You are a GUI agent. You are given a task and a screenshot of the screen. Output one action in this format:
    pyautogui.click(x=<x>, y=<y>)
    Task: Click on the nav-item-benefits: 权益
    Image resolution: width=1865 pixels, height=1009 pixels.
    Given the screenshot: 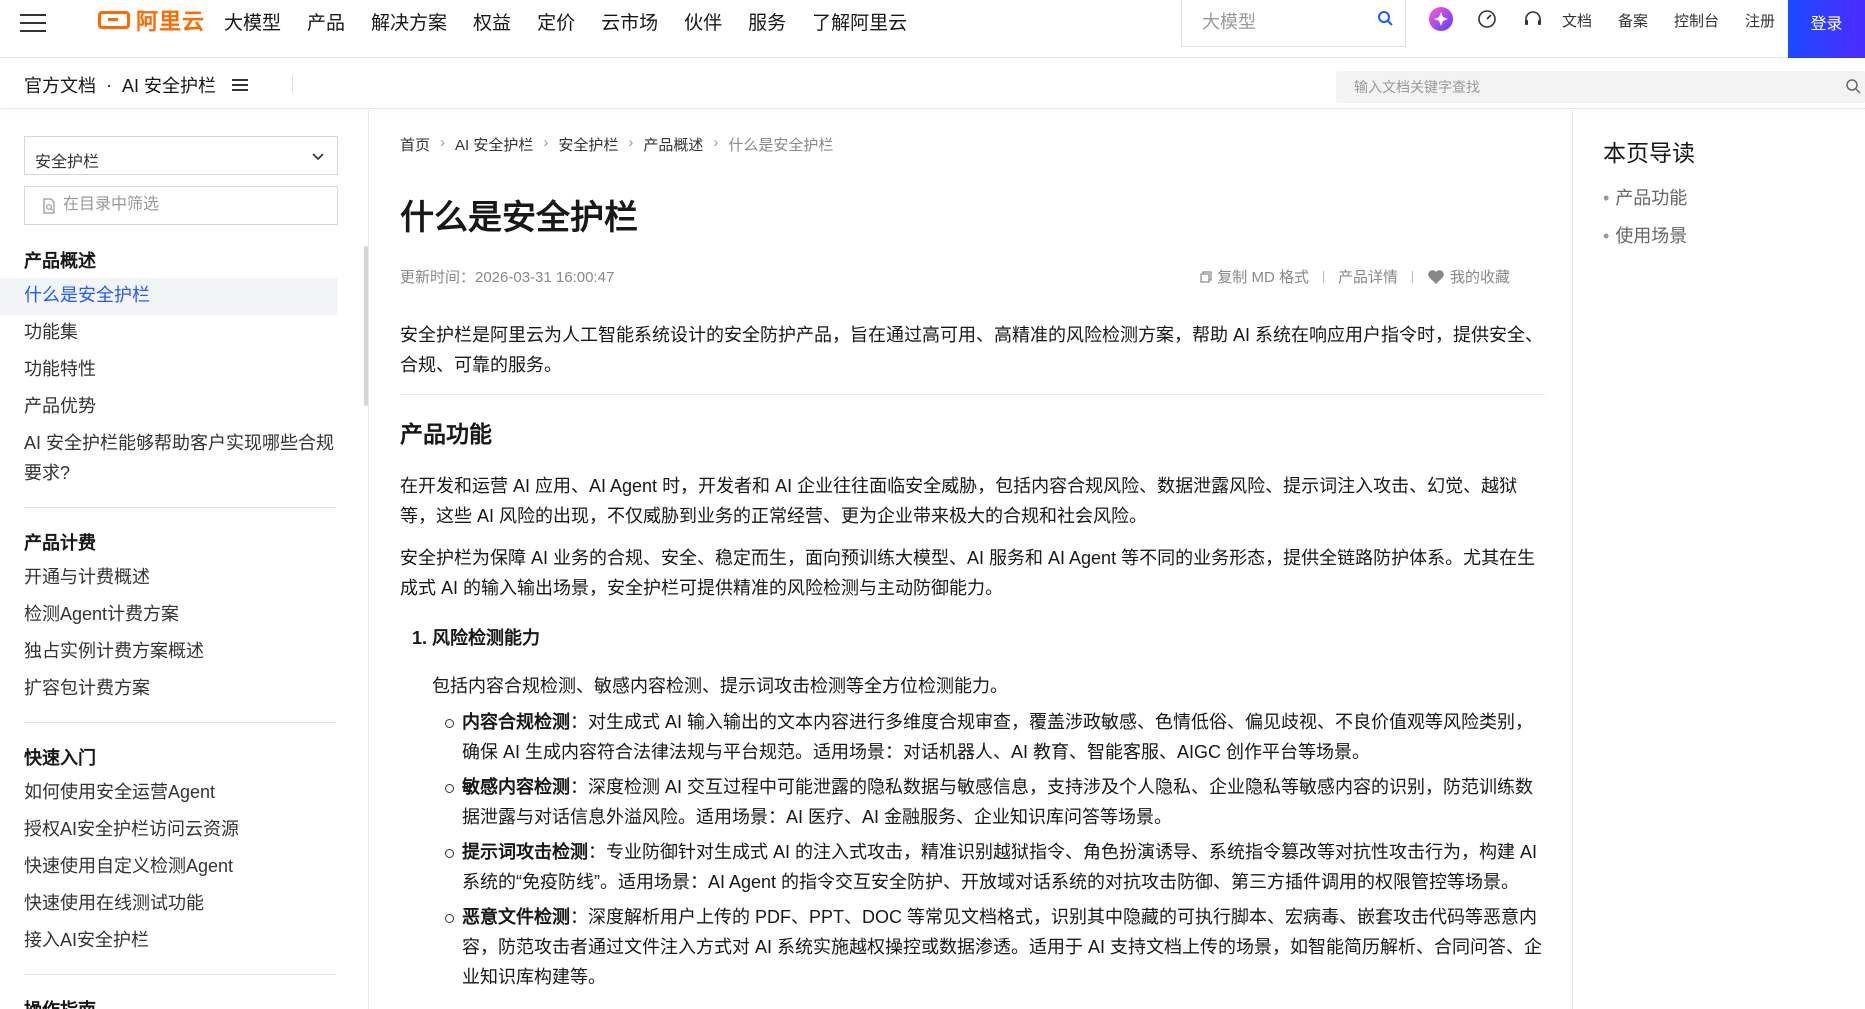 What is the action you would take?
    pyautogui.click(x=492, y=21)
    